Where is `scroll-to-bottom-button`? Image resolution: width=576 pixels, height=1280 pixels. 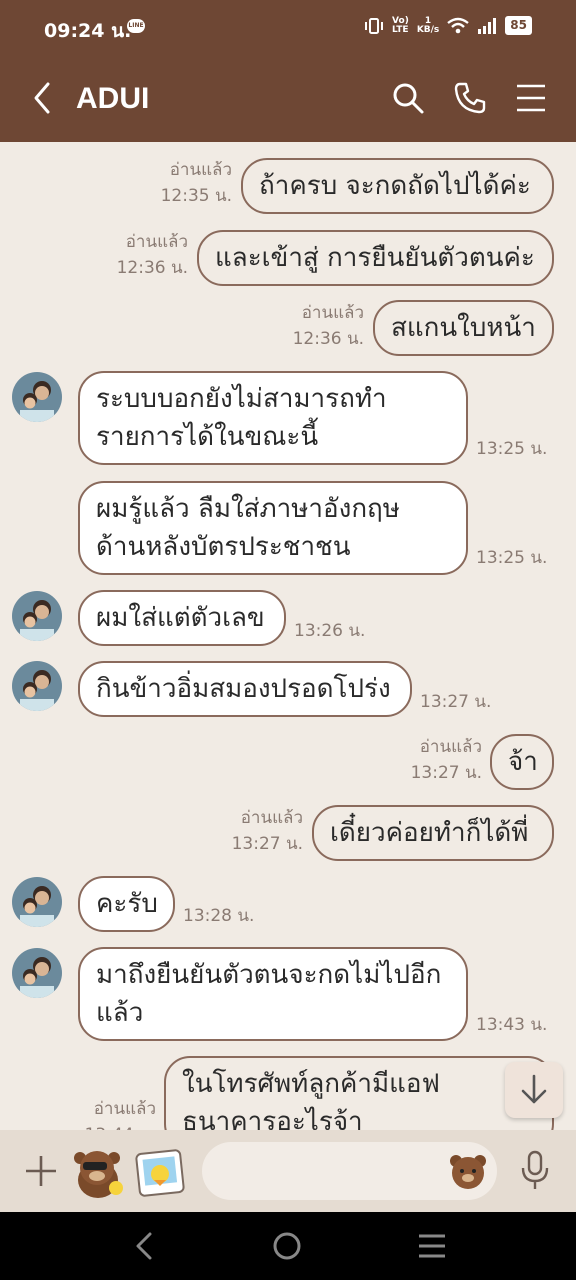
scroll-to-bottom-button is located at coordinates (534, 1090).